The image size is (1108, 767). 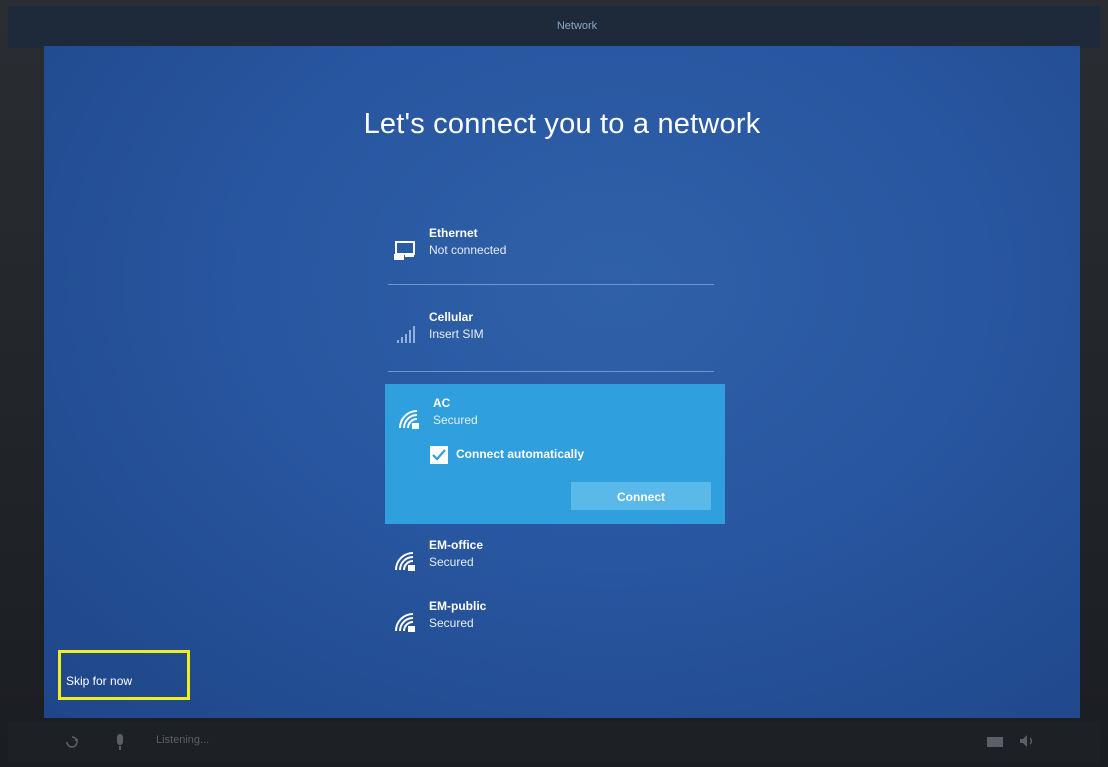 What do you see at coordinates (458, 606) in the screenshot?
I see `network-name: EM-public` at bounding box center [458, 606].